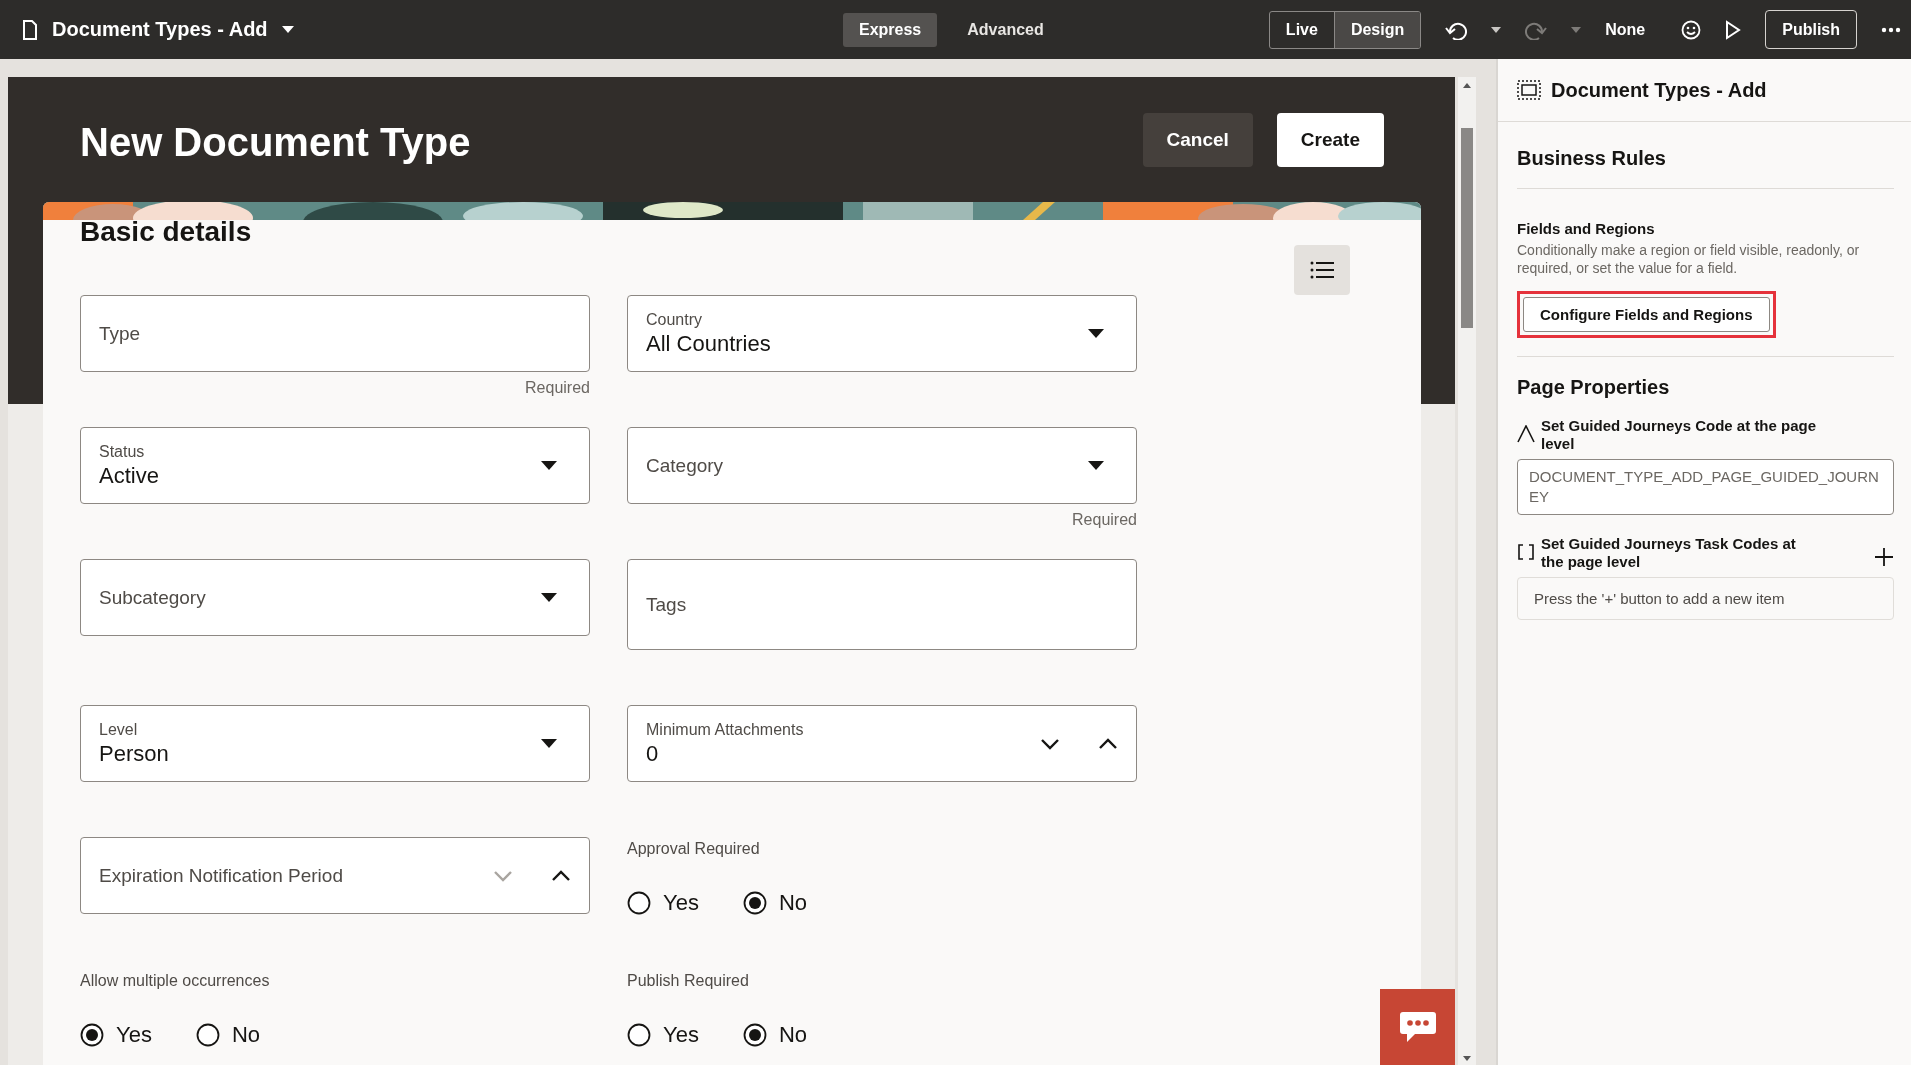 The height and width of the screenshot is (1065, 1911). I want to click on field-label: Allow multiple occurrences, so click(175, 981).